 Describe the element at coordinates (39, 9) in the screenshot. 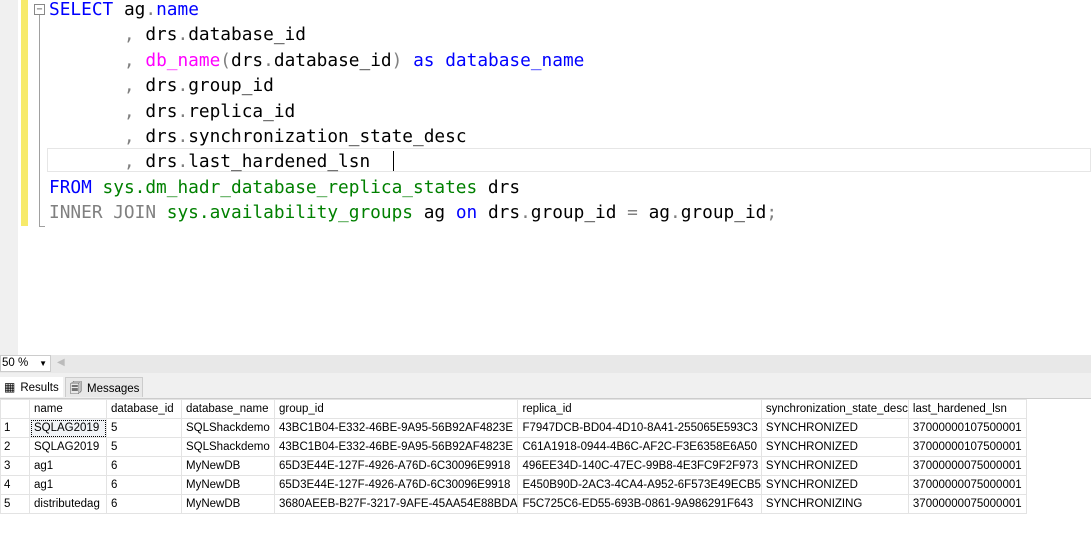

I see `collapse-icon: −` at that location.